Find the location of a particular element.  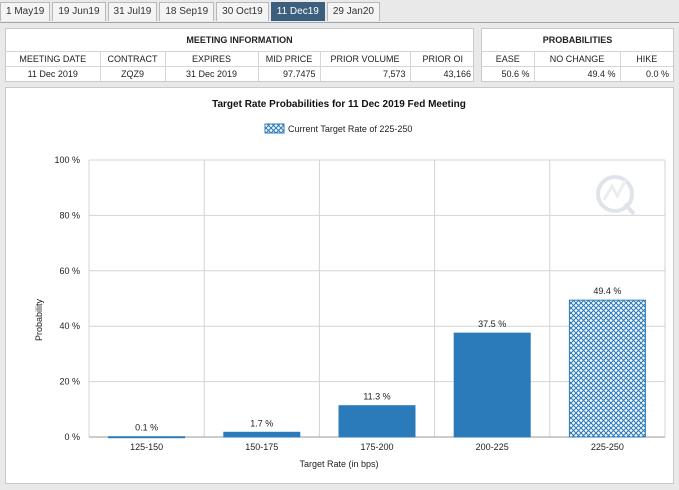

y-tick-label: 40 % is located at coordinates (69, 326).